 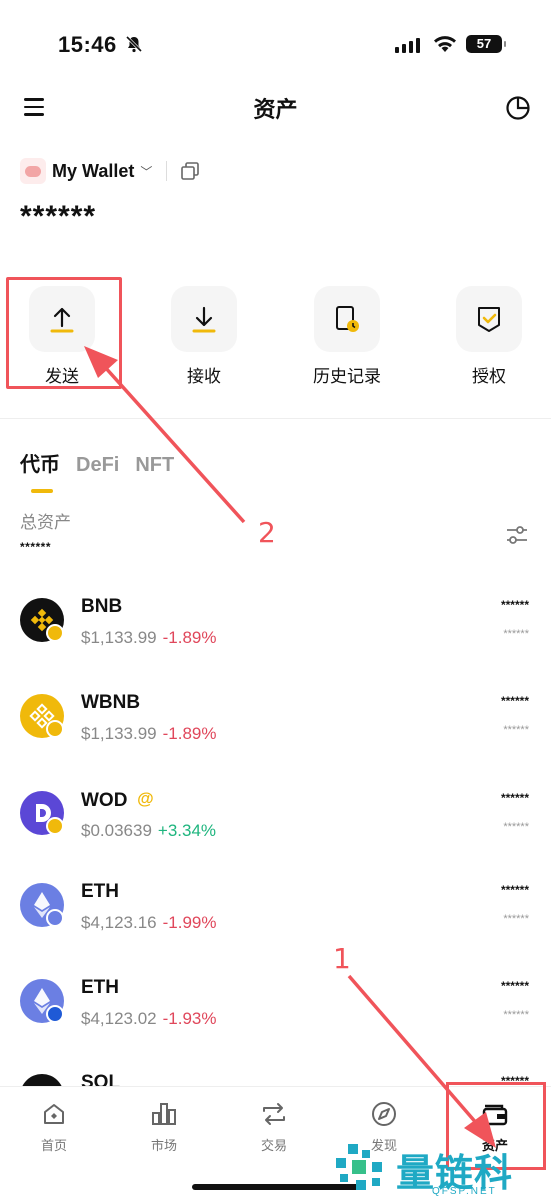 I want to click on wifi-icon, so click(x=445, y=44).